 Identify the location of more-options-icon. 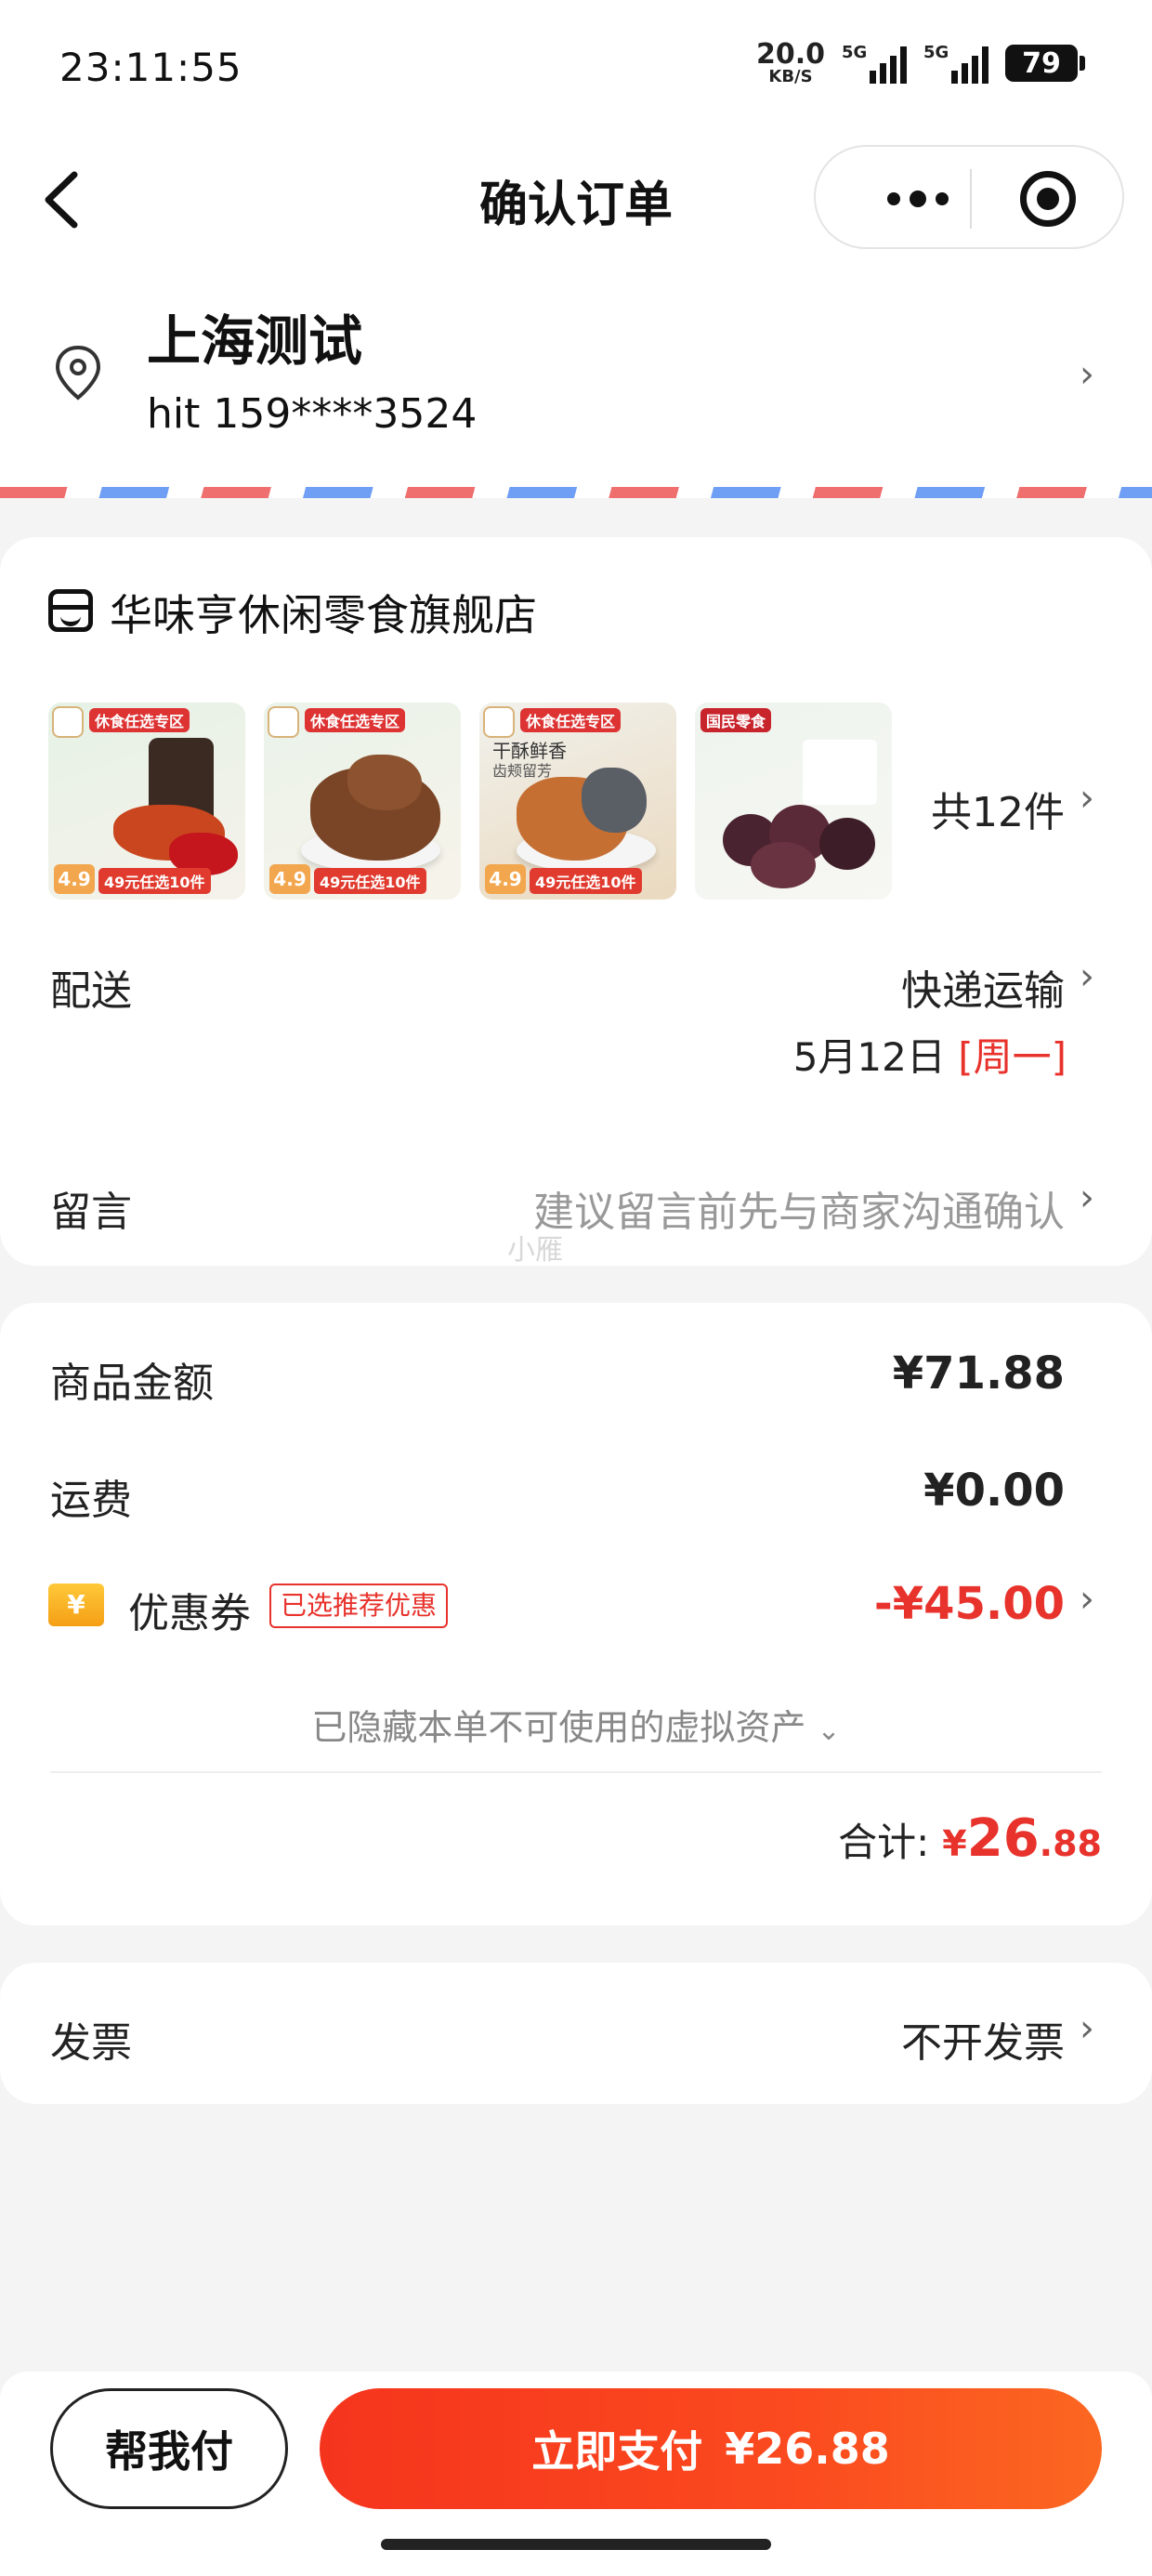
(918, 199).